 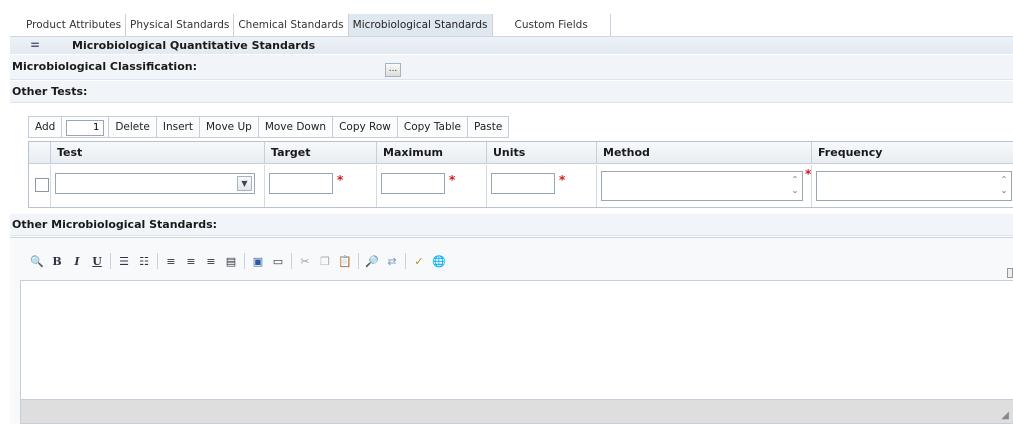 What do you see at coordinates (321, 153) in the screenshot?
I see `column-header-target: Target` at bounding box center [321, 153].